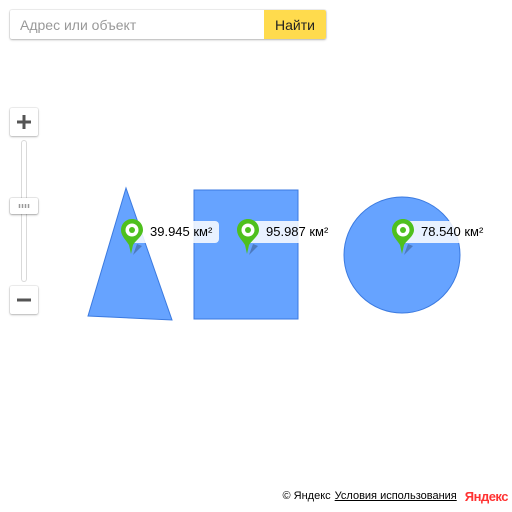 The image size is (512, 512). I want to click on terms-of-use-link: Условия использования, so click(396, 496).